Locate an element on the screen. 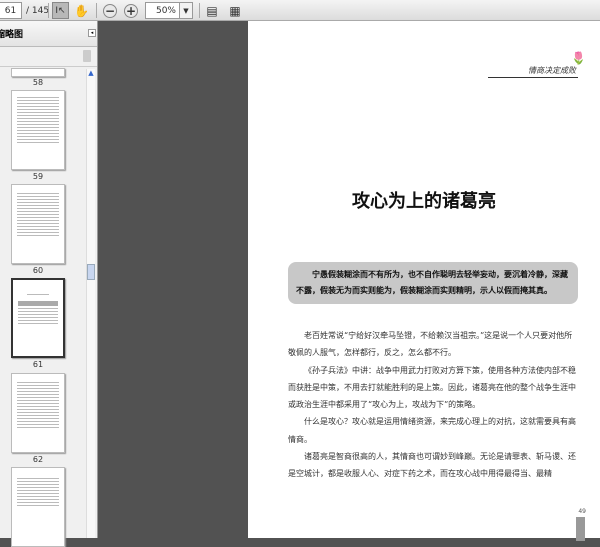  zoom-in-icon: + is located at coordinates (131, 10).